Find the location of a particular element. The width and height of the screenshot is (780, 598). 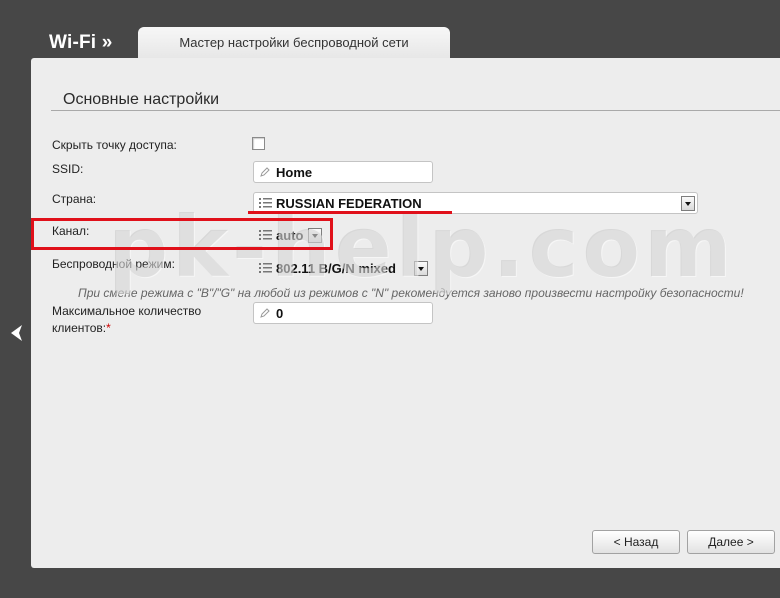

ssid-label: SSID: is located at coordinates (68, 169).